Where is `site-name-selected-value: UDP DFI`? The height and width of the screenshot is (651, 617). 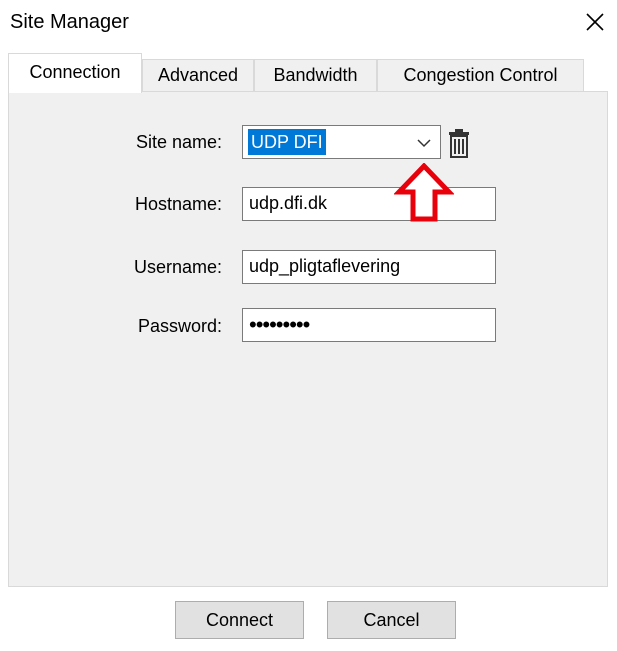
site-name-selected-value: UDP DFI is located at coordinates (287, 142).